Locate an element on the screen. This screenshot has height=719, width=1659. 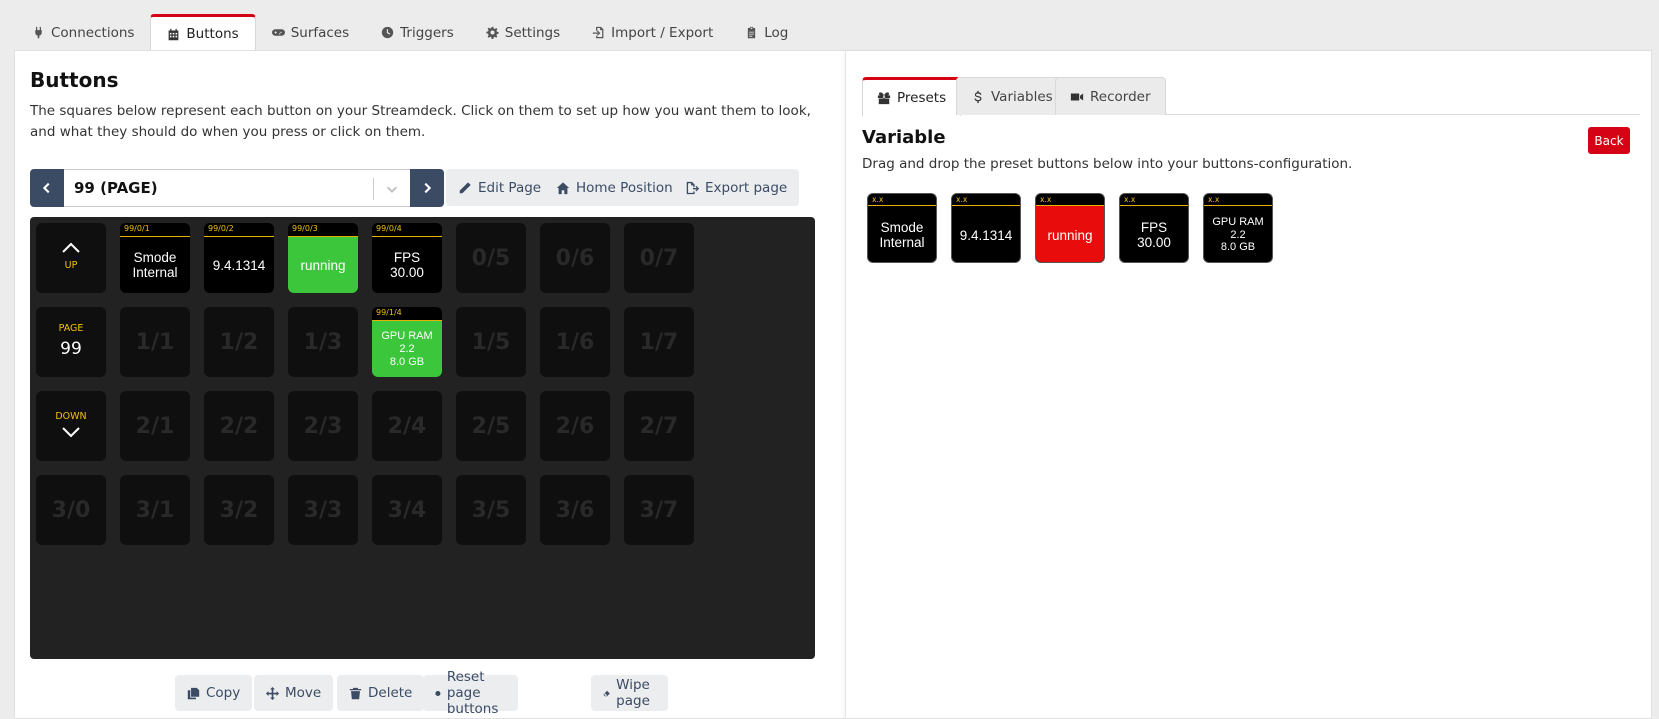
back-button: Back is located at coordinates (1609, 140).